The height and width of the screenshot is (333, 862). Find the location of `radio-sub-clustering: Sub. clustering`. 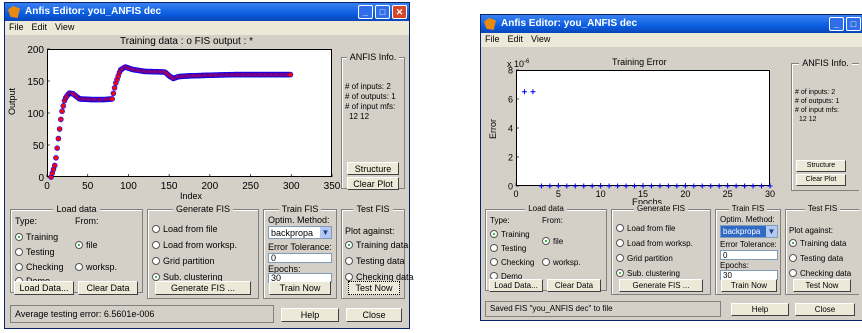

radio-sub-clustering: Sub. clustering is located at coordinates (648, 273).